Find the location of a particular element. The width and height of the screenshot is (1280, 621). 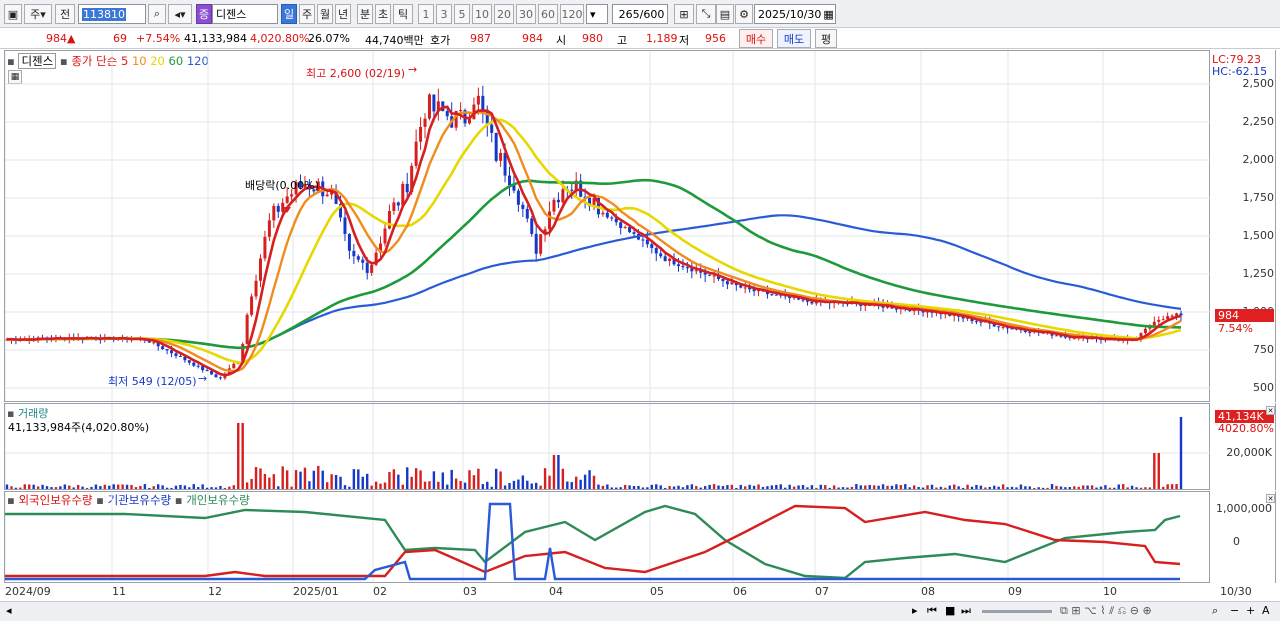

quote-volume: 41,133,984 is located at coordinates (215, 38).